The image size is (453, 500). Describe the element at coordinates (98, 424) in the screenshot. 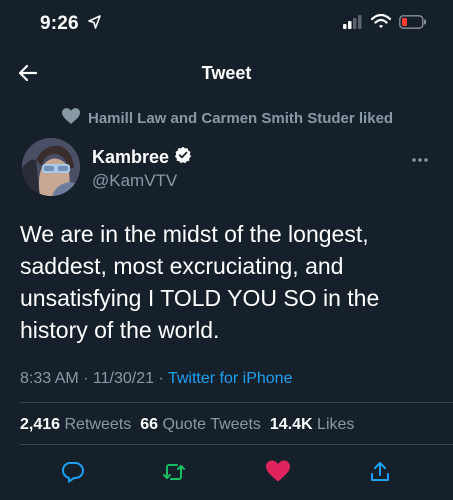

I see `retweets-label: Retweets` at that location.